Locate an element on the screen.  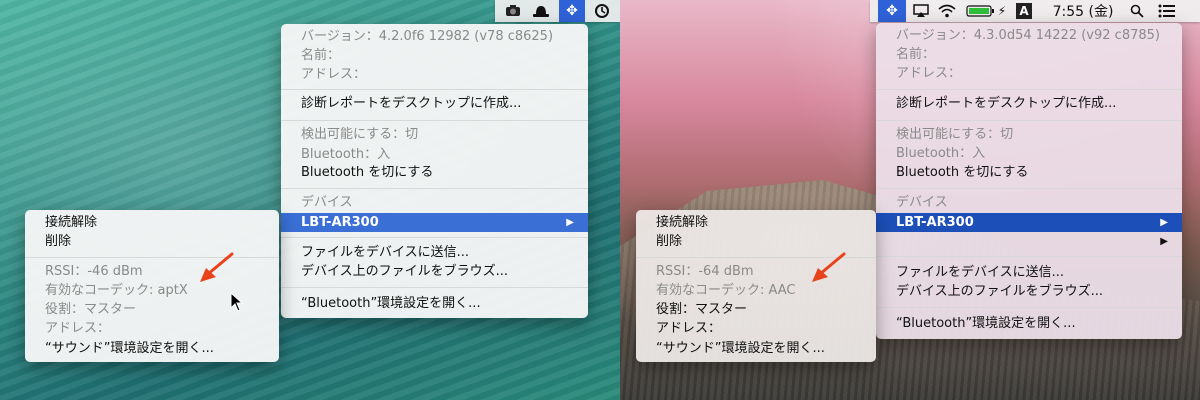
clock: 7:55 (金) is located at coordinates (1083, 11).